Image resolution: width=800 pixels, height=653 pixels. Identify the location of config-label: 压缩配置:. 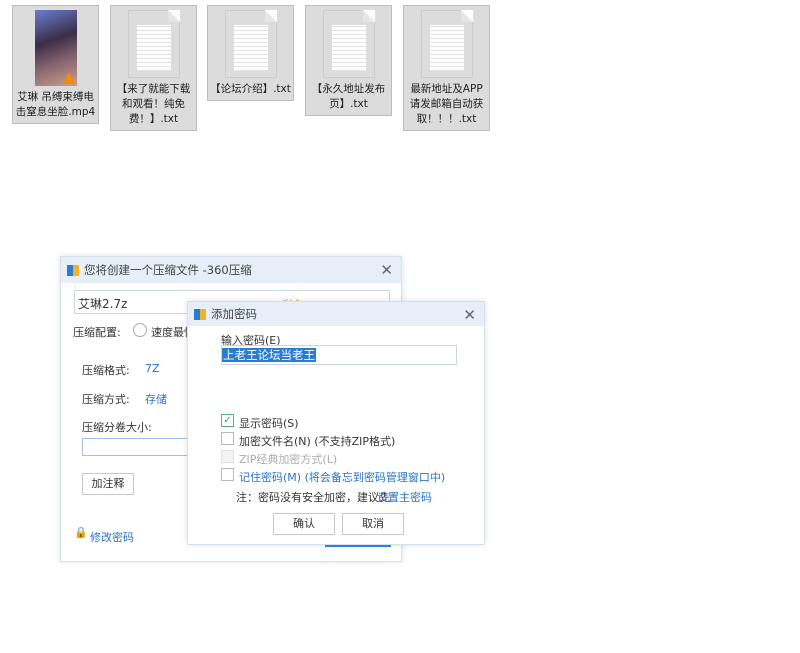
(97, 332).